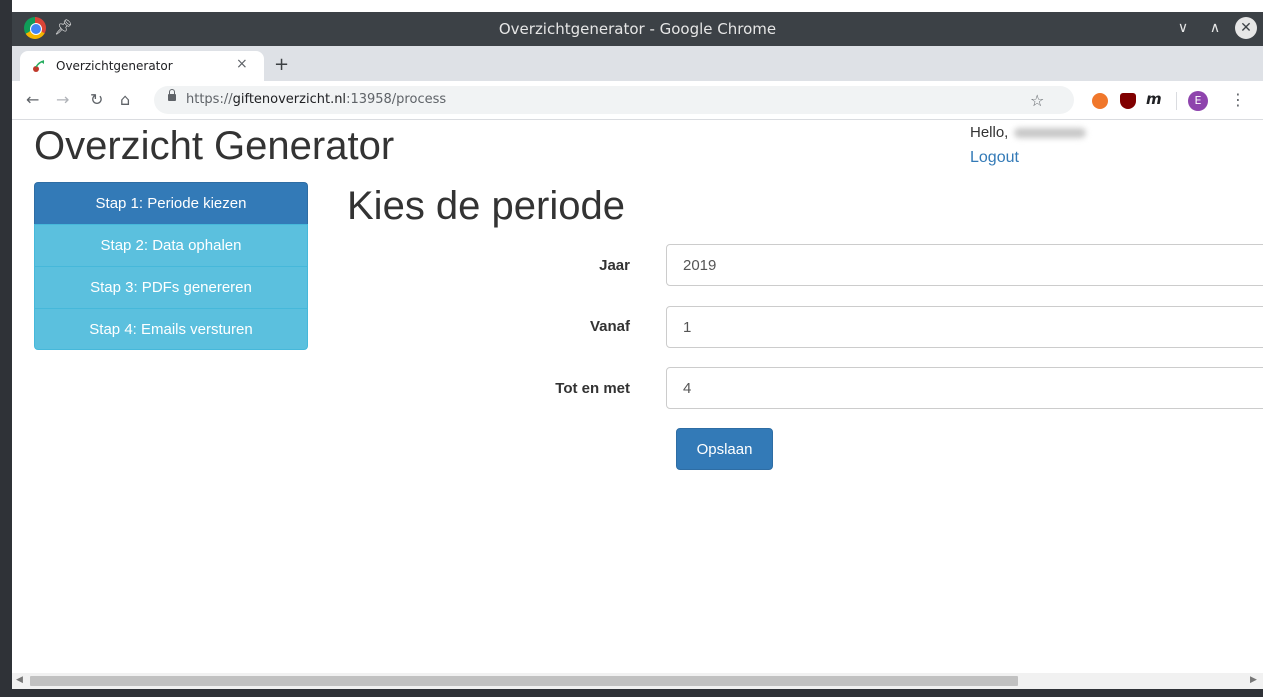 The height and width of the screenshot is (697, 1263). Describe the element at coordinates (19, 680) in the screenshot. I see `scroll-left-icon: ◀` at that location.